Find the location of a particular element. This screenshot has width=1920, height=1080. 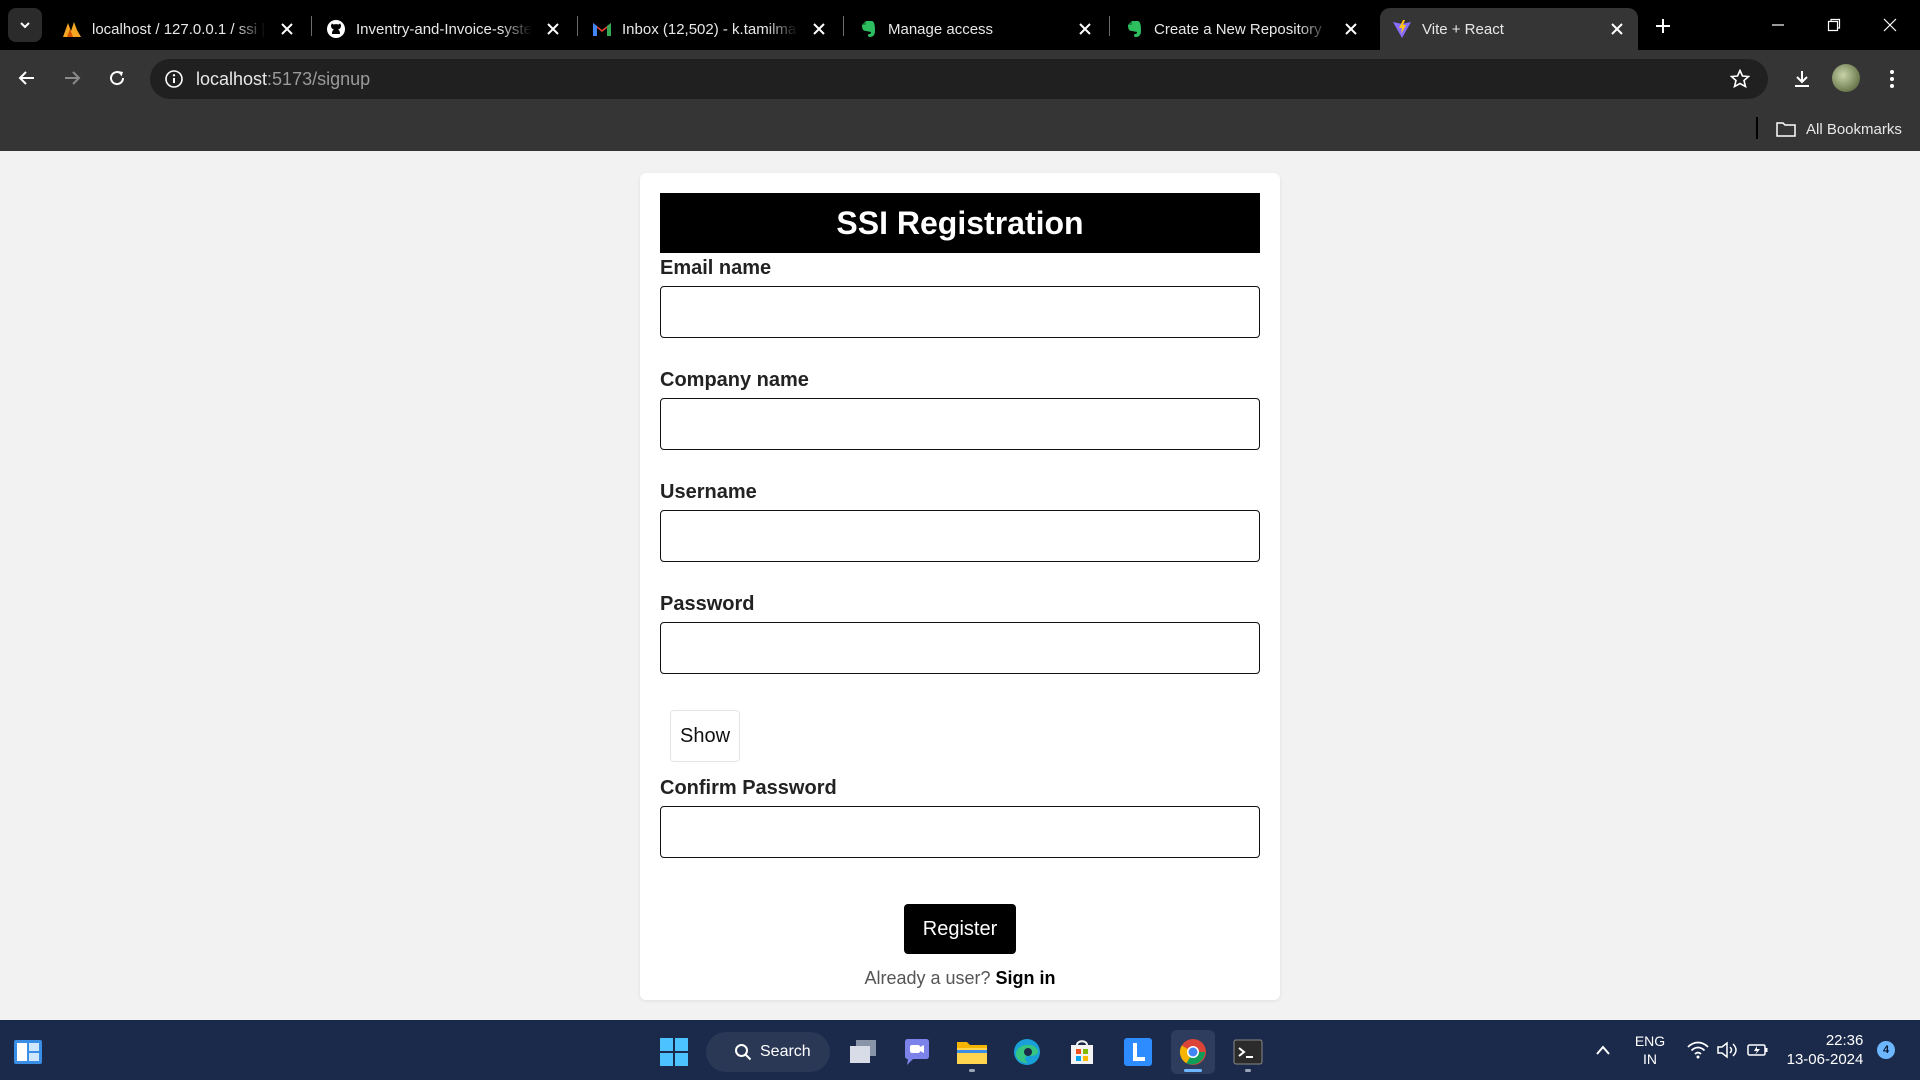

time-text: 22:36 is located at coordinates (1844, 1040).